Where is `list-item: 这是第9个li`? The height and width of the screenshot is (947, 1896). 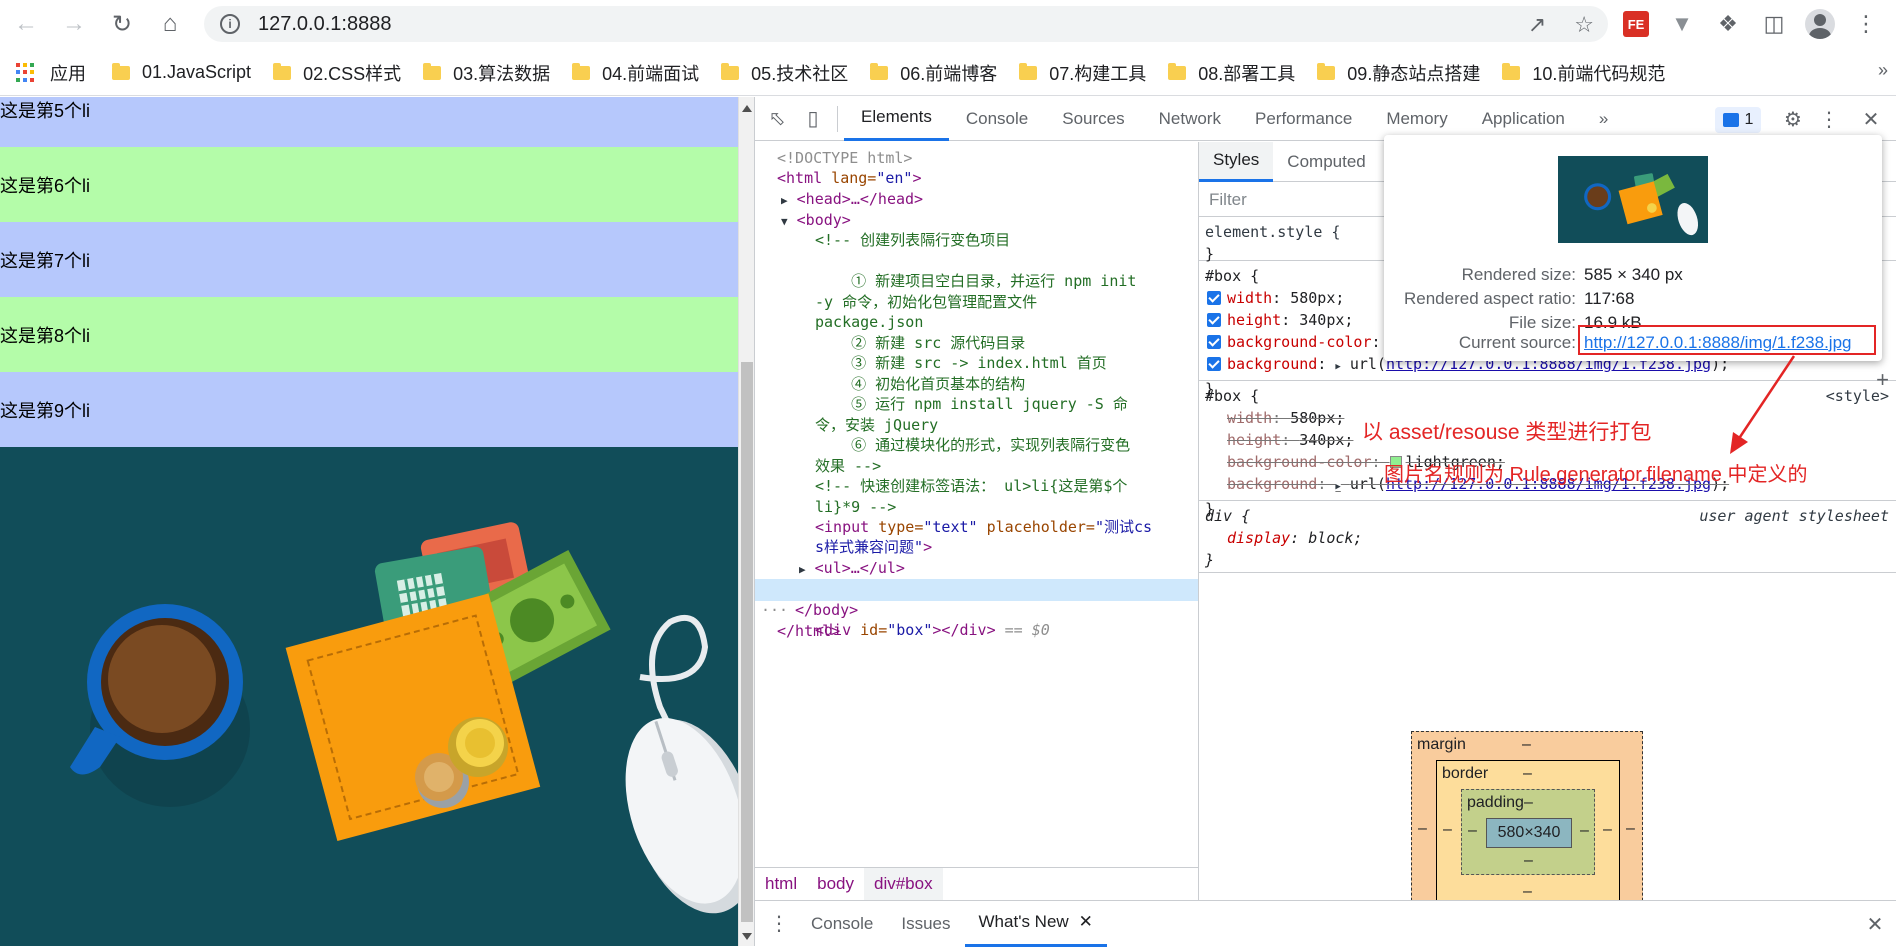 list-item: 这是第9个li is located at coordinates (369, 409).